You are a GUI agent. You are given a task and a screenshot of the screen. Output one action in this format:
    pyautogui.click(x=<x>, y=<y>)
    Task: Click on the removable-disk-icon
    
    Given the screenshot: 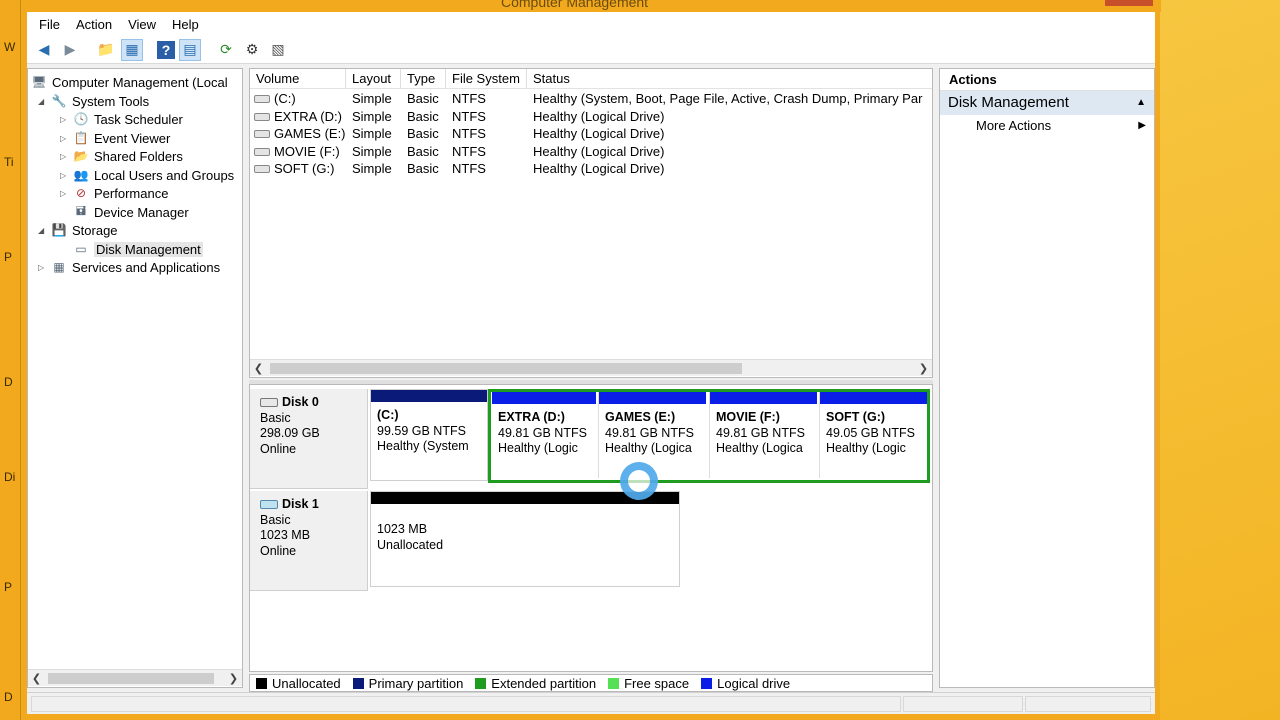 What is the action you would take?
    pyautogui.click(x=269, y=505)
    